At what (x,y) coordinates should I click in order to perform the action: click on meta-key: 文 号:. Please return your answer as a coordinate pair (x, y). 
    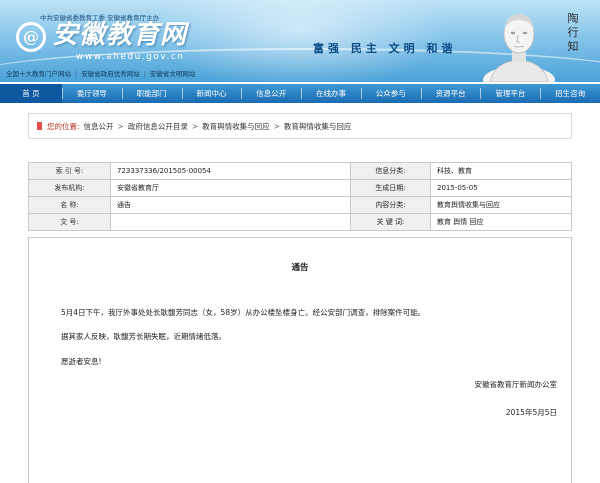
    Looking at the image, I should click on (69, 222).